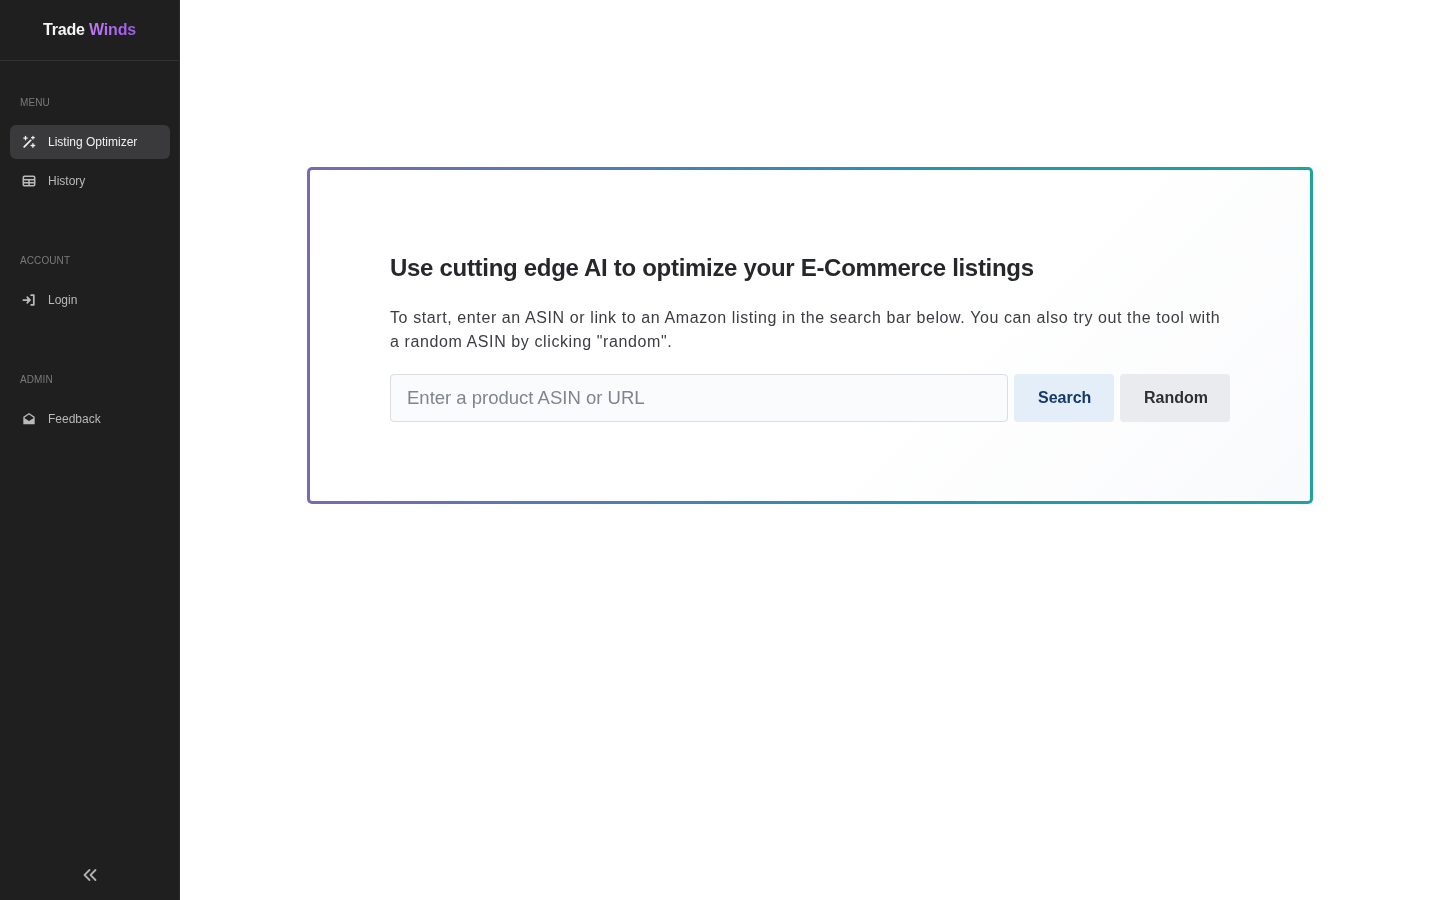 The width and height of the screenshot is (1440, 900). Describe the element at coordinates (1175, 398) in the screenshot. I see `random-button: Random` at that location.